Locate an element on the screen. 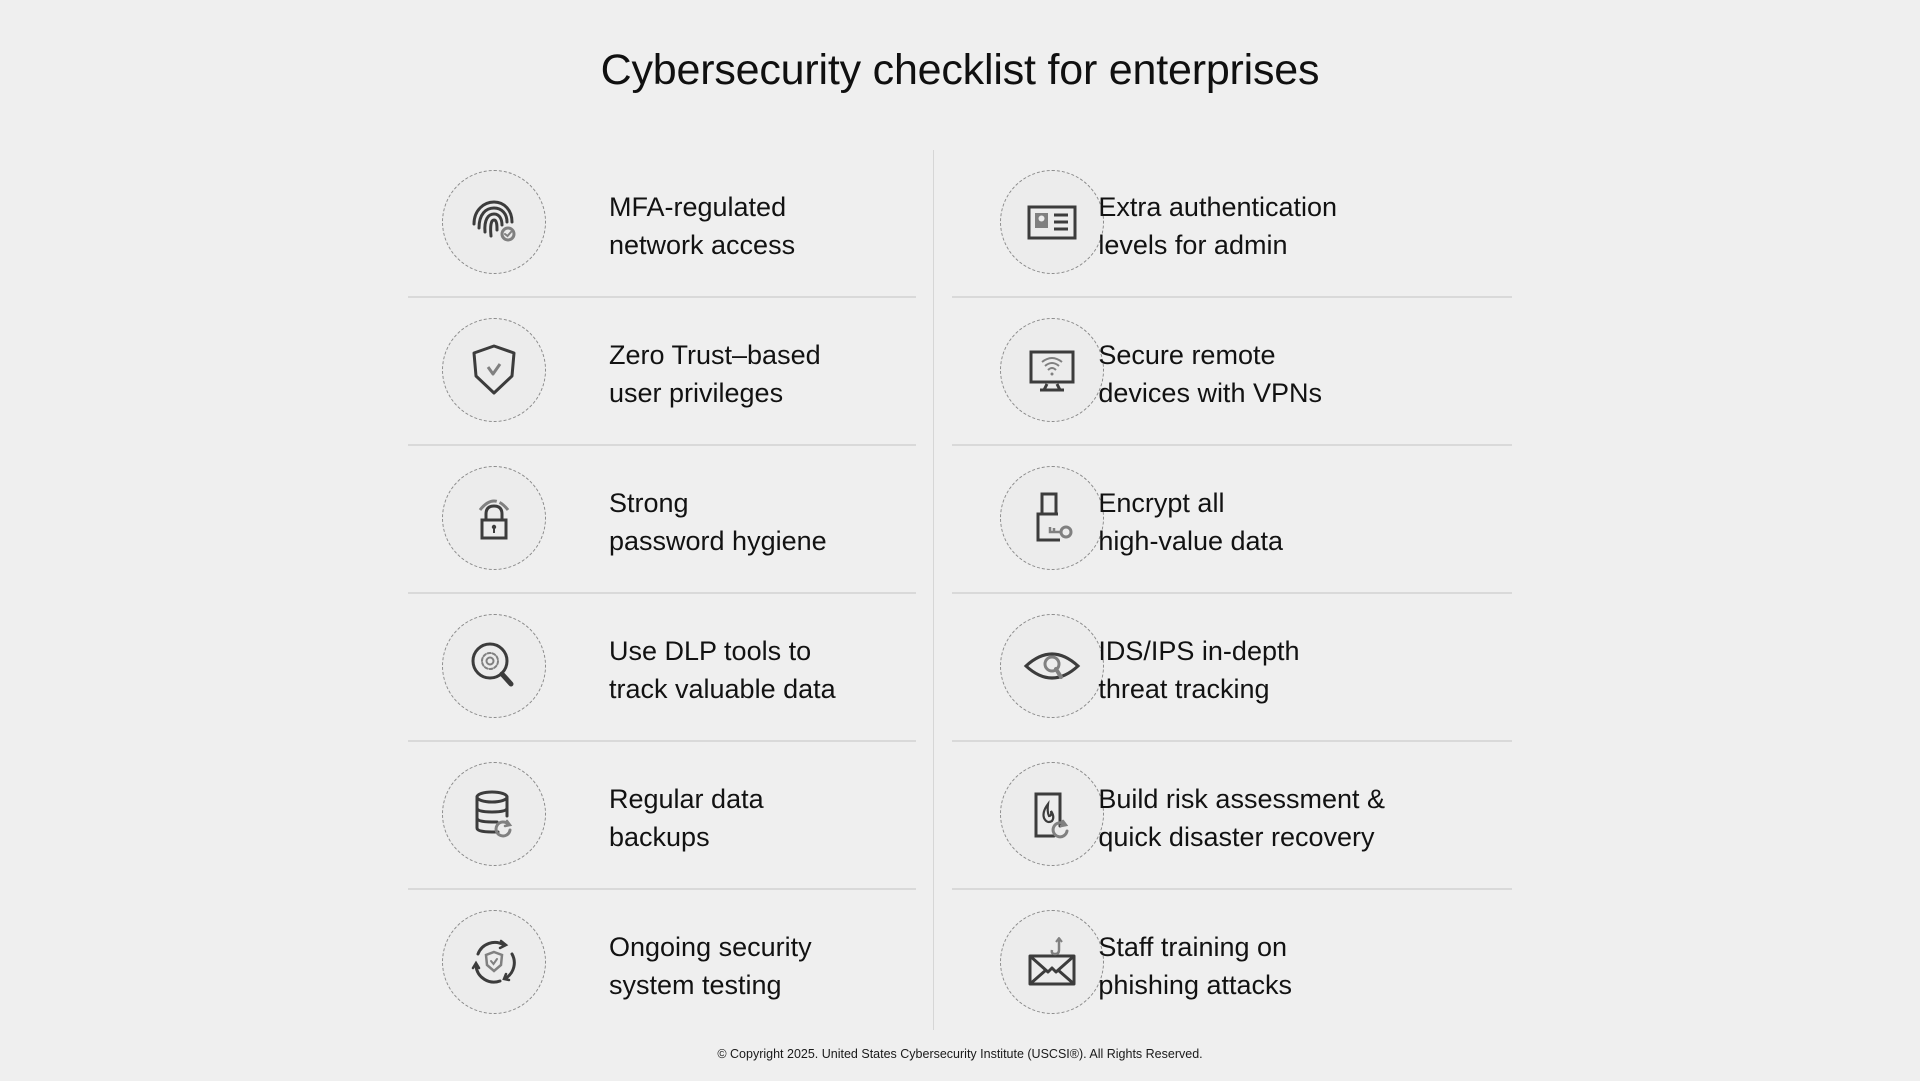 Image resolution: width=1920 pixels, height=1081 pixels. checklist-item: Encrypt all high-value data is located at coordinates (1232, 520).